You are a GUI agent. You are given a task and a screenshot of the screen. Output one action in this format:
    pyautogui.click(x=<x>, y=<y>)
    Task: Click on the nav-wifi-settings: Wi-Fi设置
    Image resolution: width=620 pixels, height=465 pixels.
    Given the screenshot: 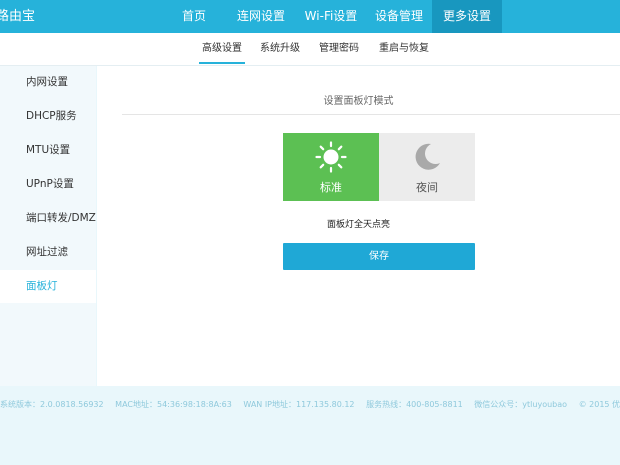 What is the action you would take?
    pyautogui.click(x=331, y=16)
    